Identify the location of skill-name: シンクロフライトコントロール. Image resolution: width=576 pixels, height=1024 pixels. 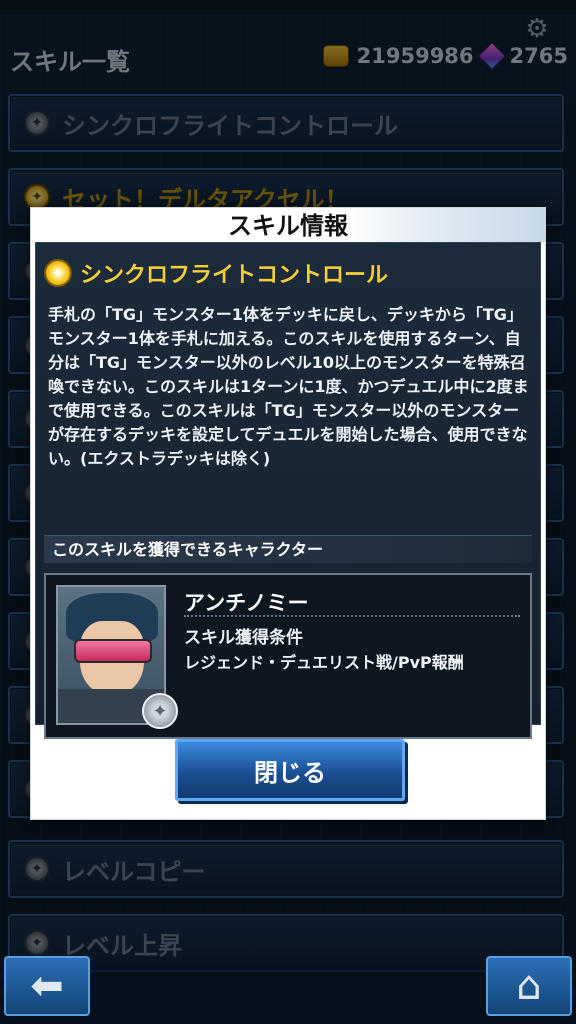
(234, 275).